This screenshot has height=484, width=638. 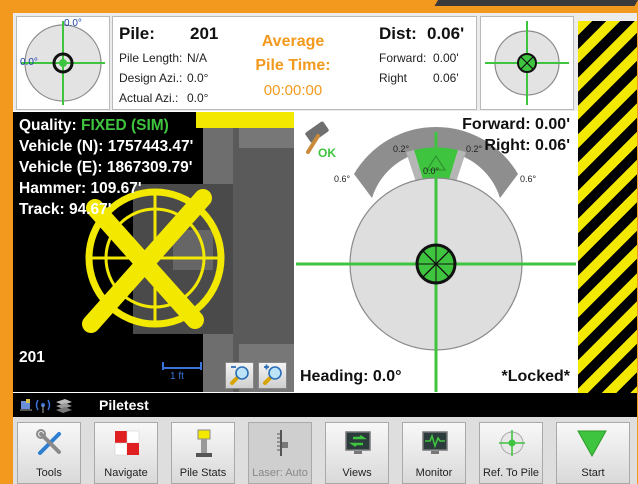 I want to click on position-compass-right, so click(x=527, y=63).